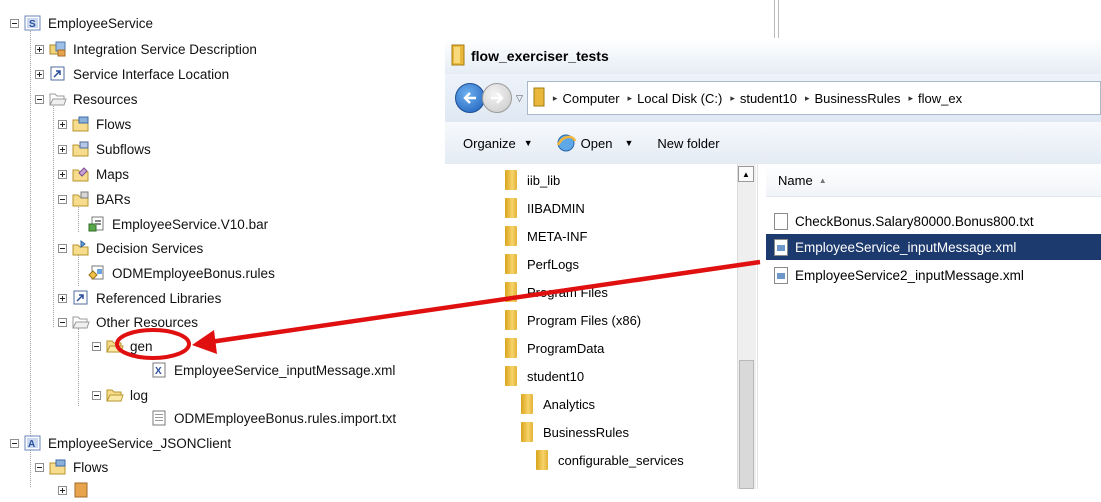 This screenshot has width=1101, height=502. Describe the element at coordinates (272, 370) in the screenshot. I see `tree-item-xml-file: X EmployeeService_inputMessage.xml` at that location.